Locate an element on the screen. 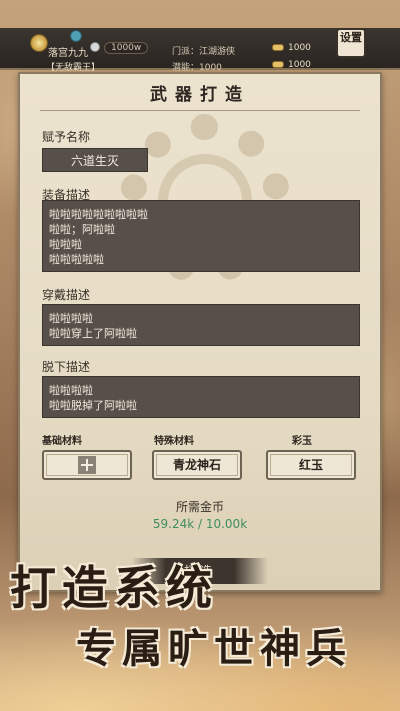 The width and height of the screenshot is (400, 711). silver-amount: 1000w is located at coordinates (126, 48).